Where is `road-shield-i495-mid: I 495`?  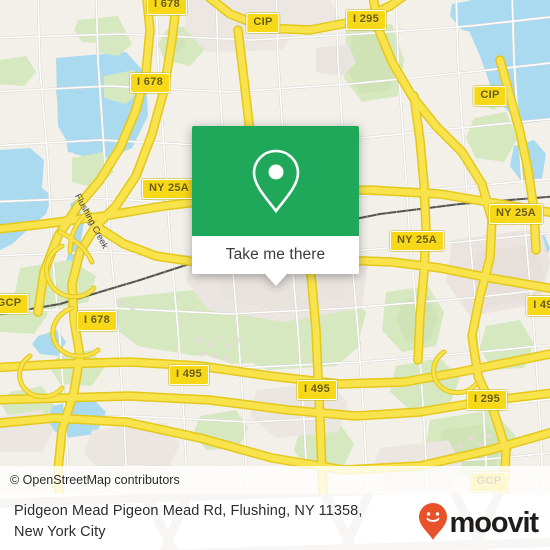 road-shield-i495-mid: I 495 is located at coordinates (317, 390).